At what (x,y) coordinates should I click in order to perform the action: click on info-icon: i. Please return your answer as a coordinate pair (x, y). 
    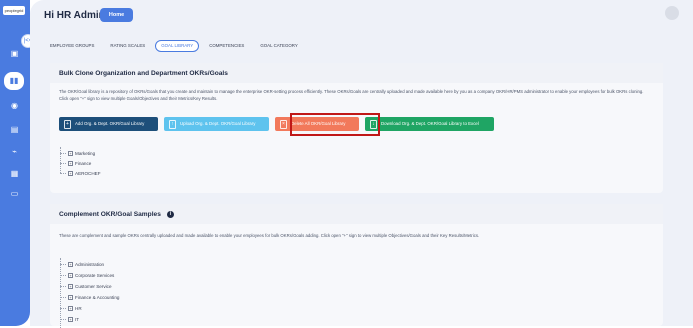
    Looking at the image, I should click on (170, 214).